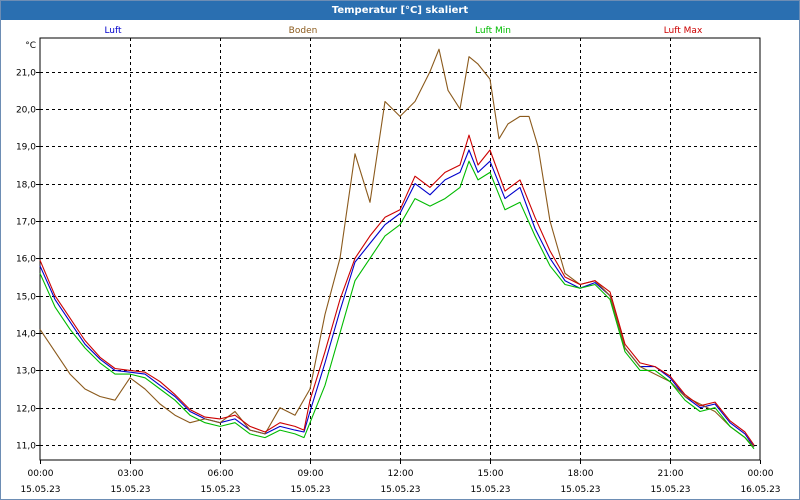  What do you see at coordinates (26, 335) in the screenshot?
I see `y-tick-label: 14,0` at bounding box center [26, 335].